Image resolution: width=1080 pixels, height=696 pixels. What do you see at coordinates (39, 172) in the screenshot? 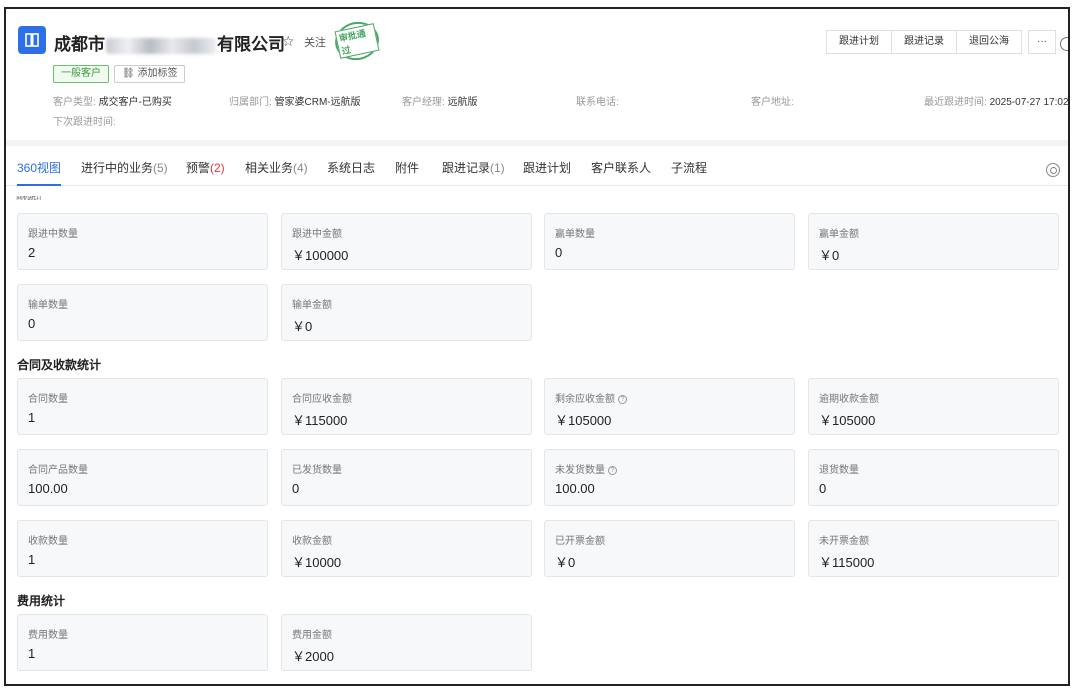
I see `tab-360-view: 360视图` at bounding box center [39, 172].